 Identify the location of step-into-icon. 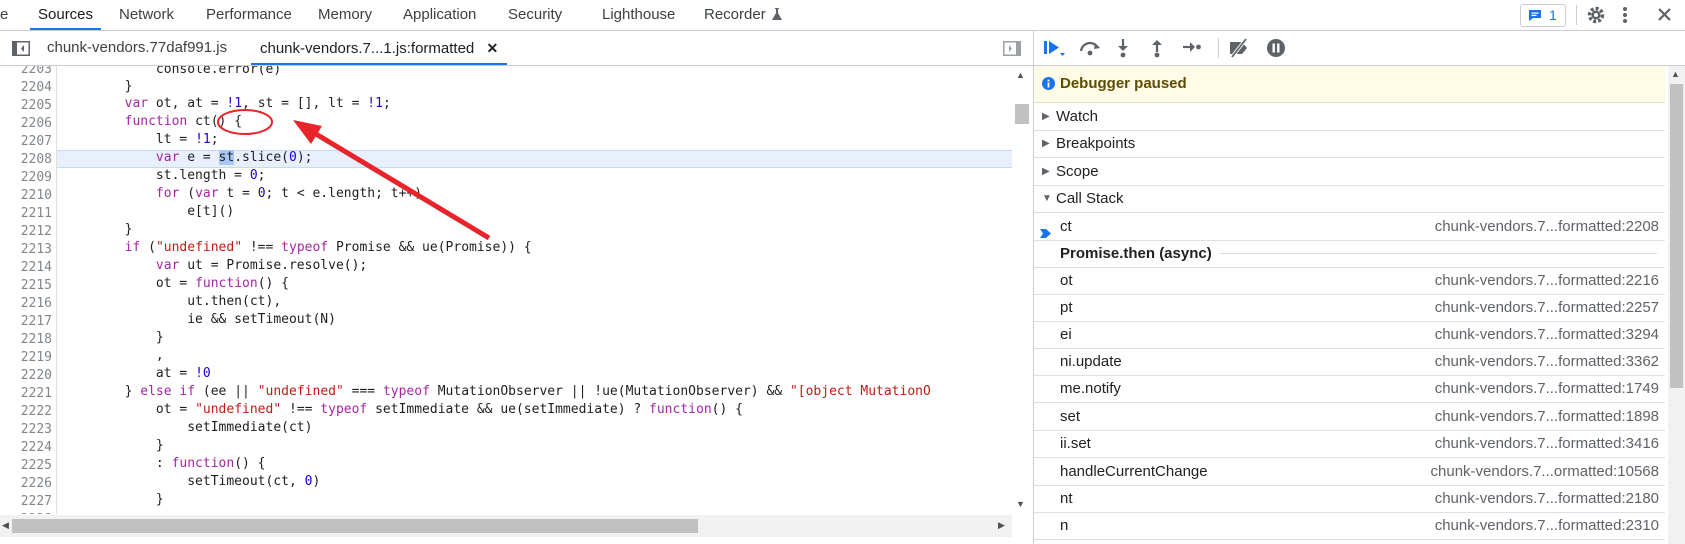
(1123, 50).